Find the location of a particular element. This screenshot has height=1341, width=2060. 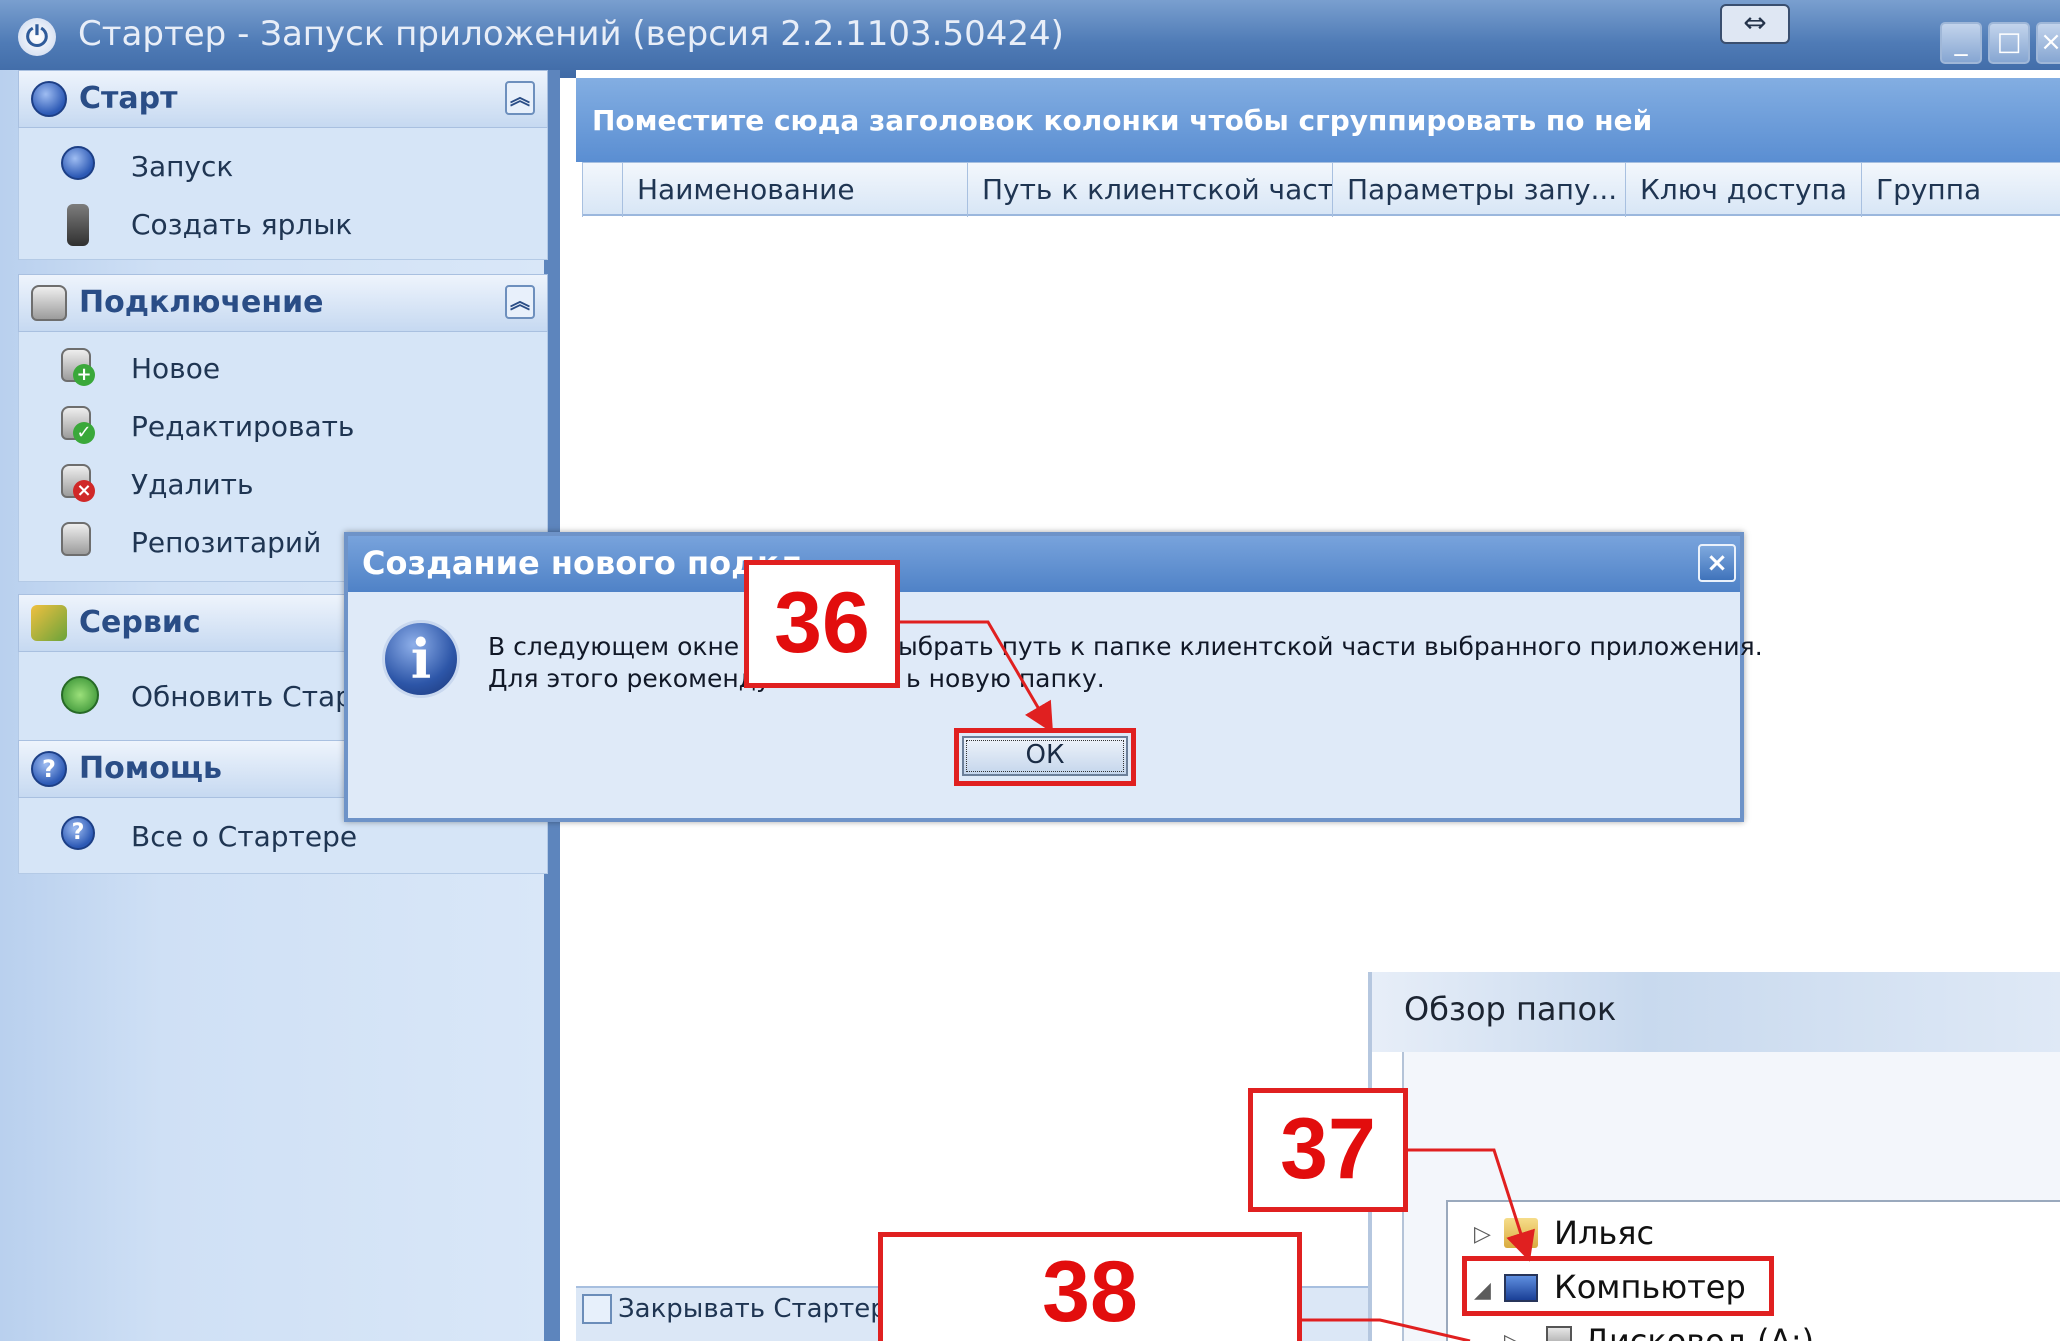

close-button: × is located at coordinates (2048, 43).